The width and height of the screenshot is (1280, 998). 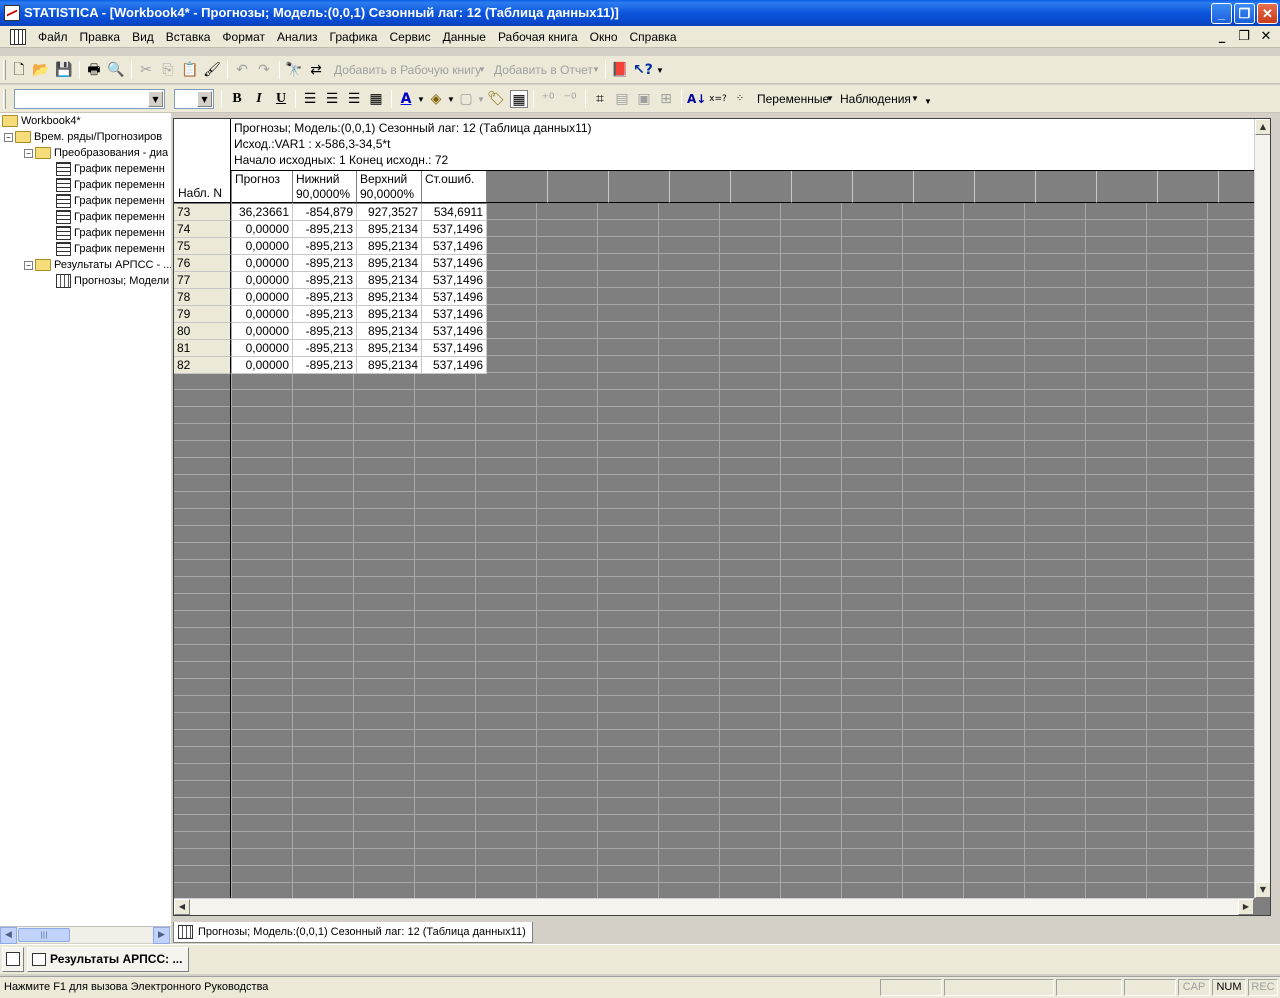 I want to click on row-header: 76, so click(x=202, y=263).